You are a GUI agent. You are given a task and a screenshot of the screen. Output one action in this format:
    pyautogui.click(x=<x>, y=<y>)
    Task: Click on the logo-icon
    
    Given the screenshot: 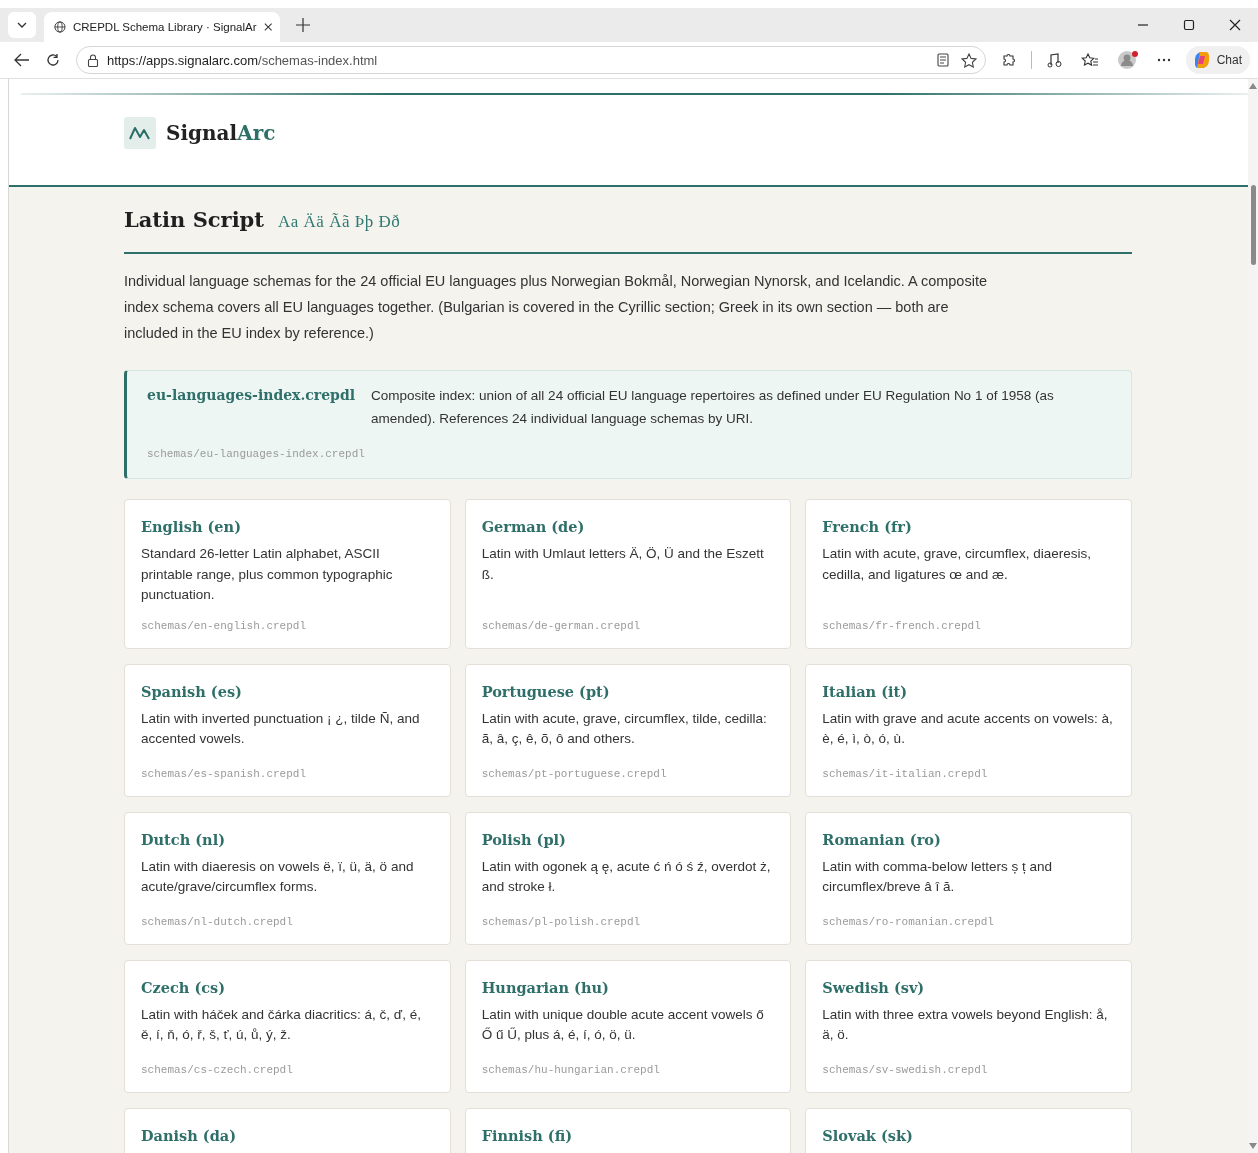 What is the action you would take?
    pyautogui.click(x=140, y=133)
    